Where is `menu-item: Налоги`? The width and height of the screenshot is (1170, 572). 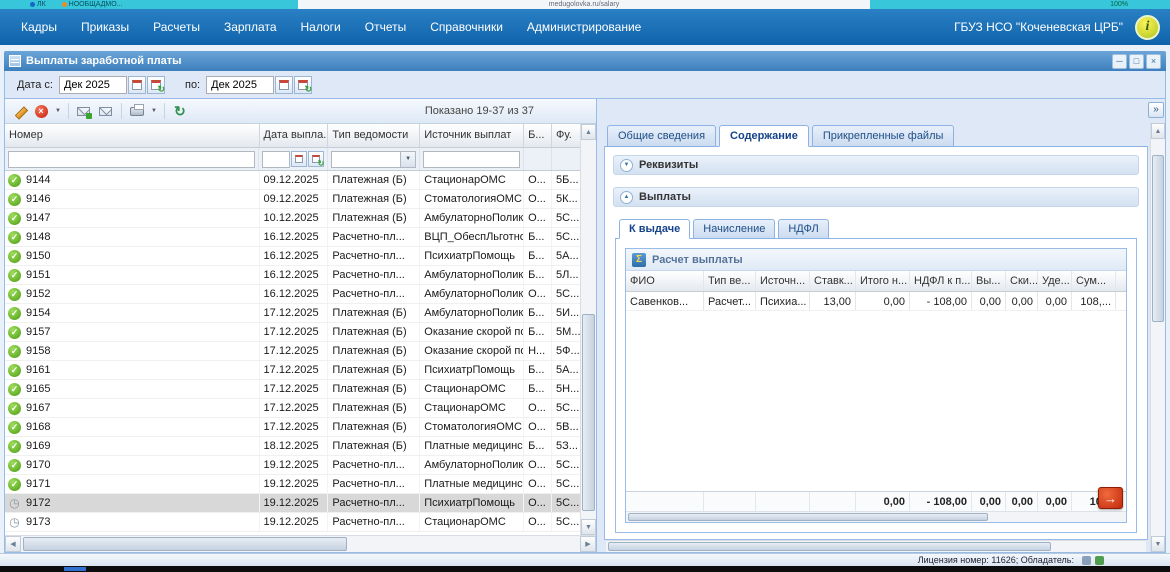
menu-item: Налоги is located at coordinates (321, 27).